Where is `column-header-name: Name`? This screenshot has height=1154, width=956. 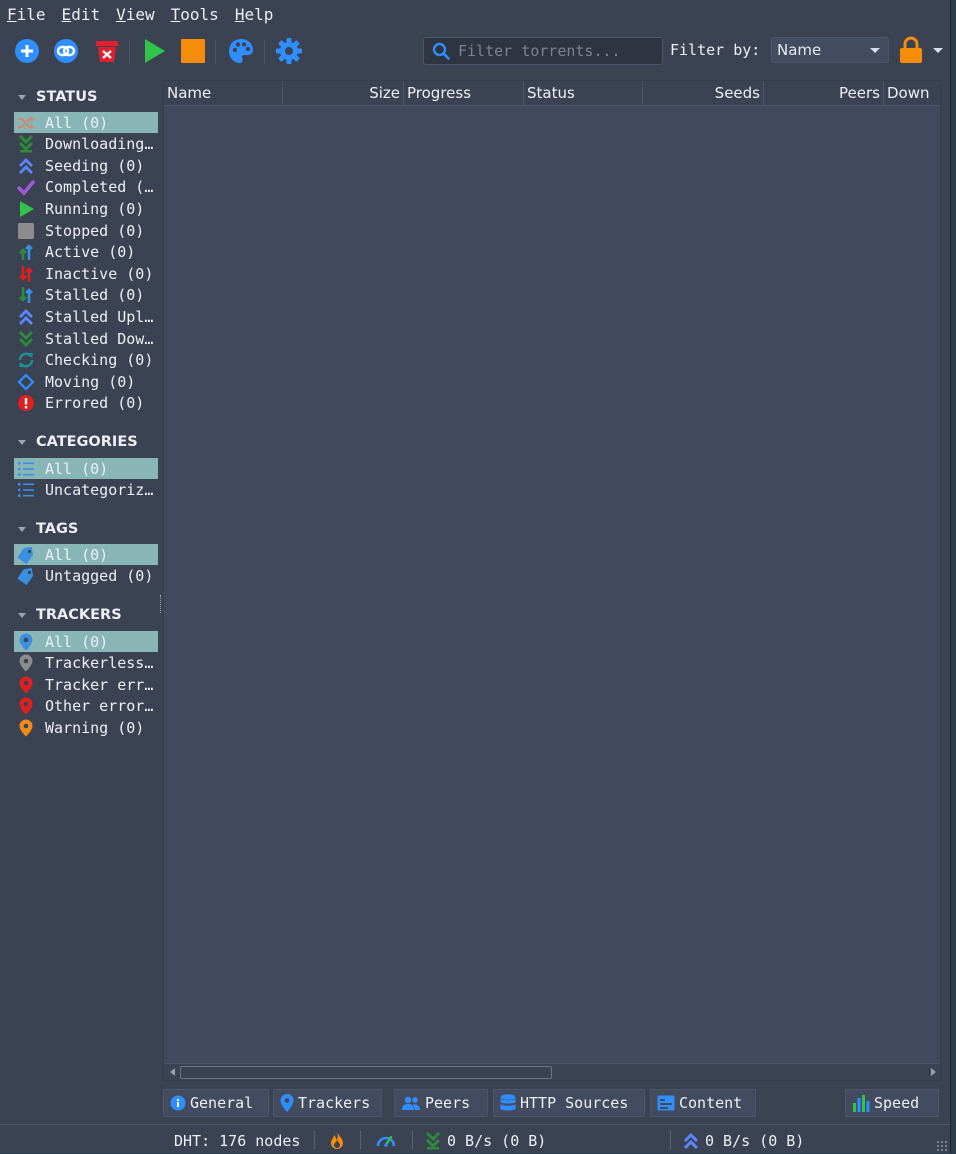
column-header-name: Name is located at coordinates (223, 93).